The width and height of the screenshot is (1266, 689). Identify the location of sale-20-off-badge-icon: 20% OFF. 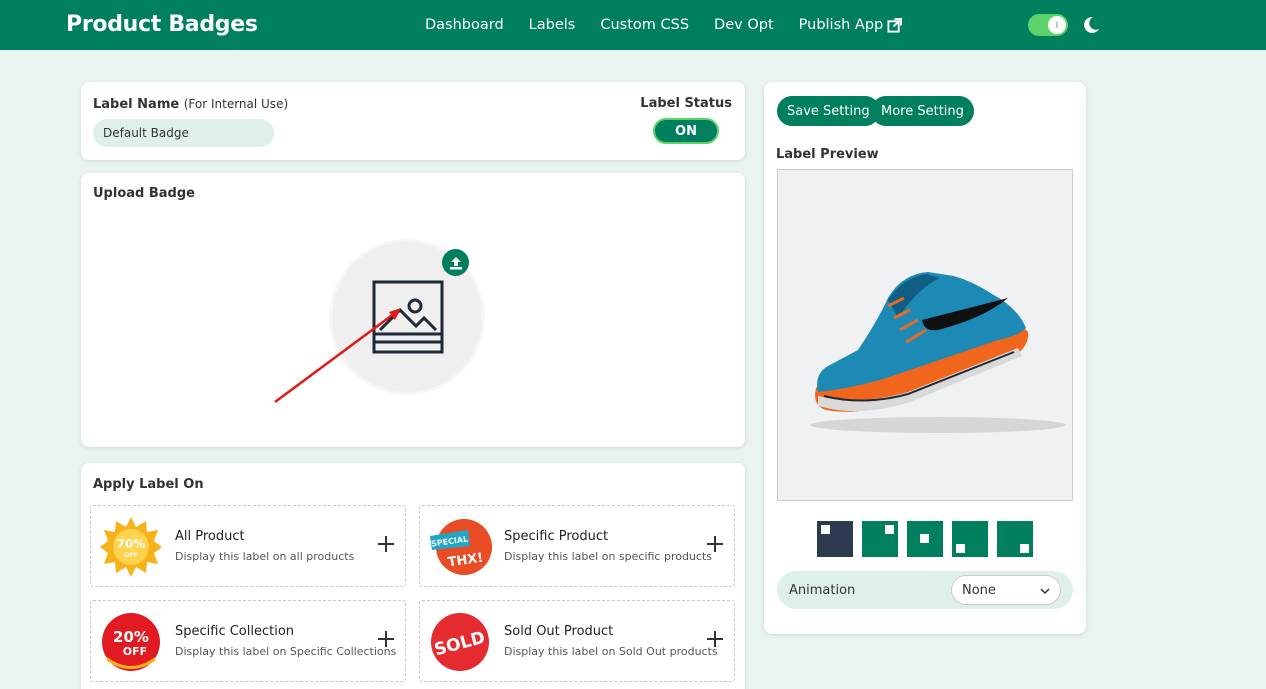
(131, 642).